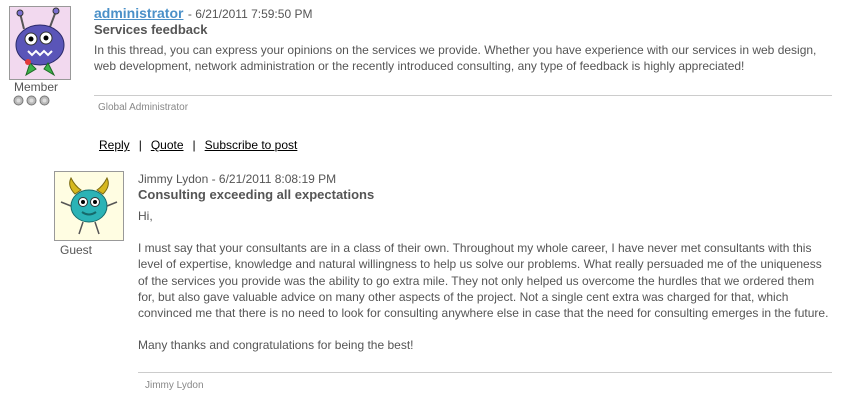  I want to click on post2-header: Jimmy Lydon - 6/21/2011 8:08:19 PM, so click(237, 179).